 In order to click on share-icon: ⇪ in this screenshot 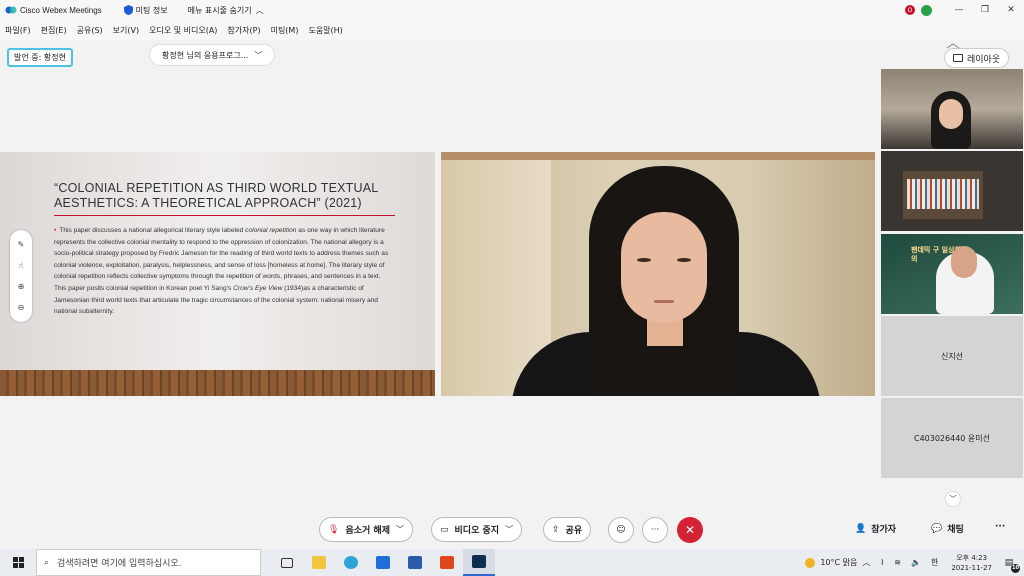, I will do `click(556, 529)`.